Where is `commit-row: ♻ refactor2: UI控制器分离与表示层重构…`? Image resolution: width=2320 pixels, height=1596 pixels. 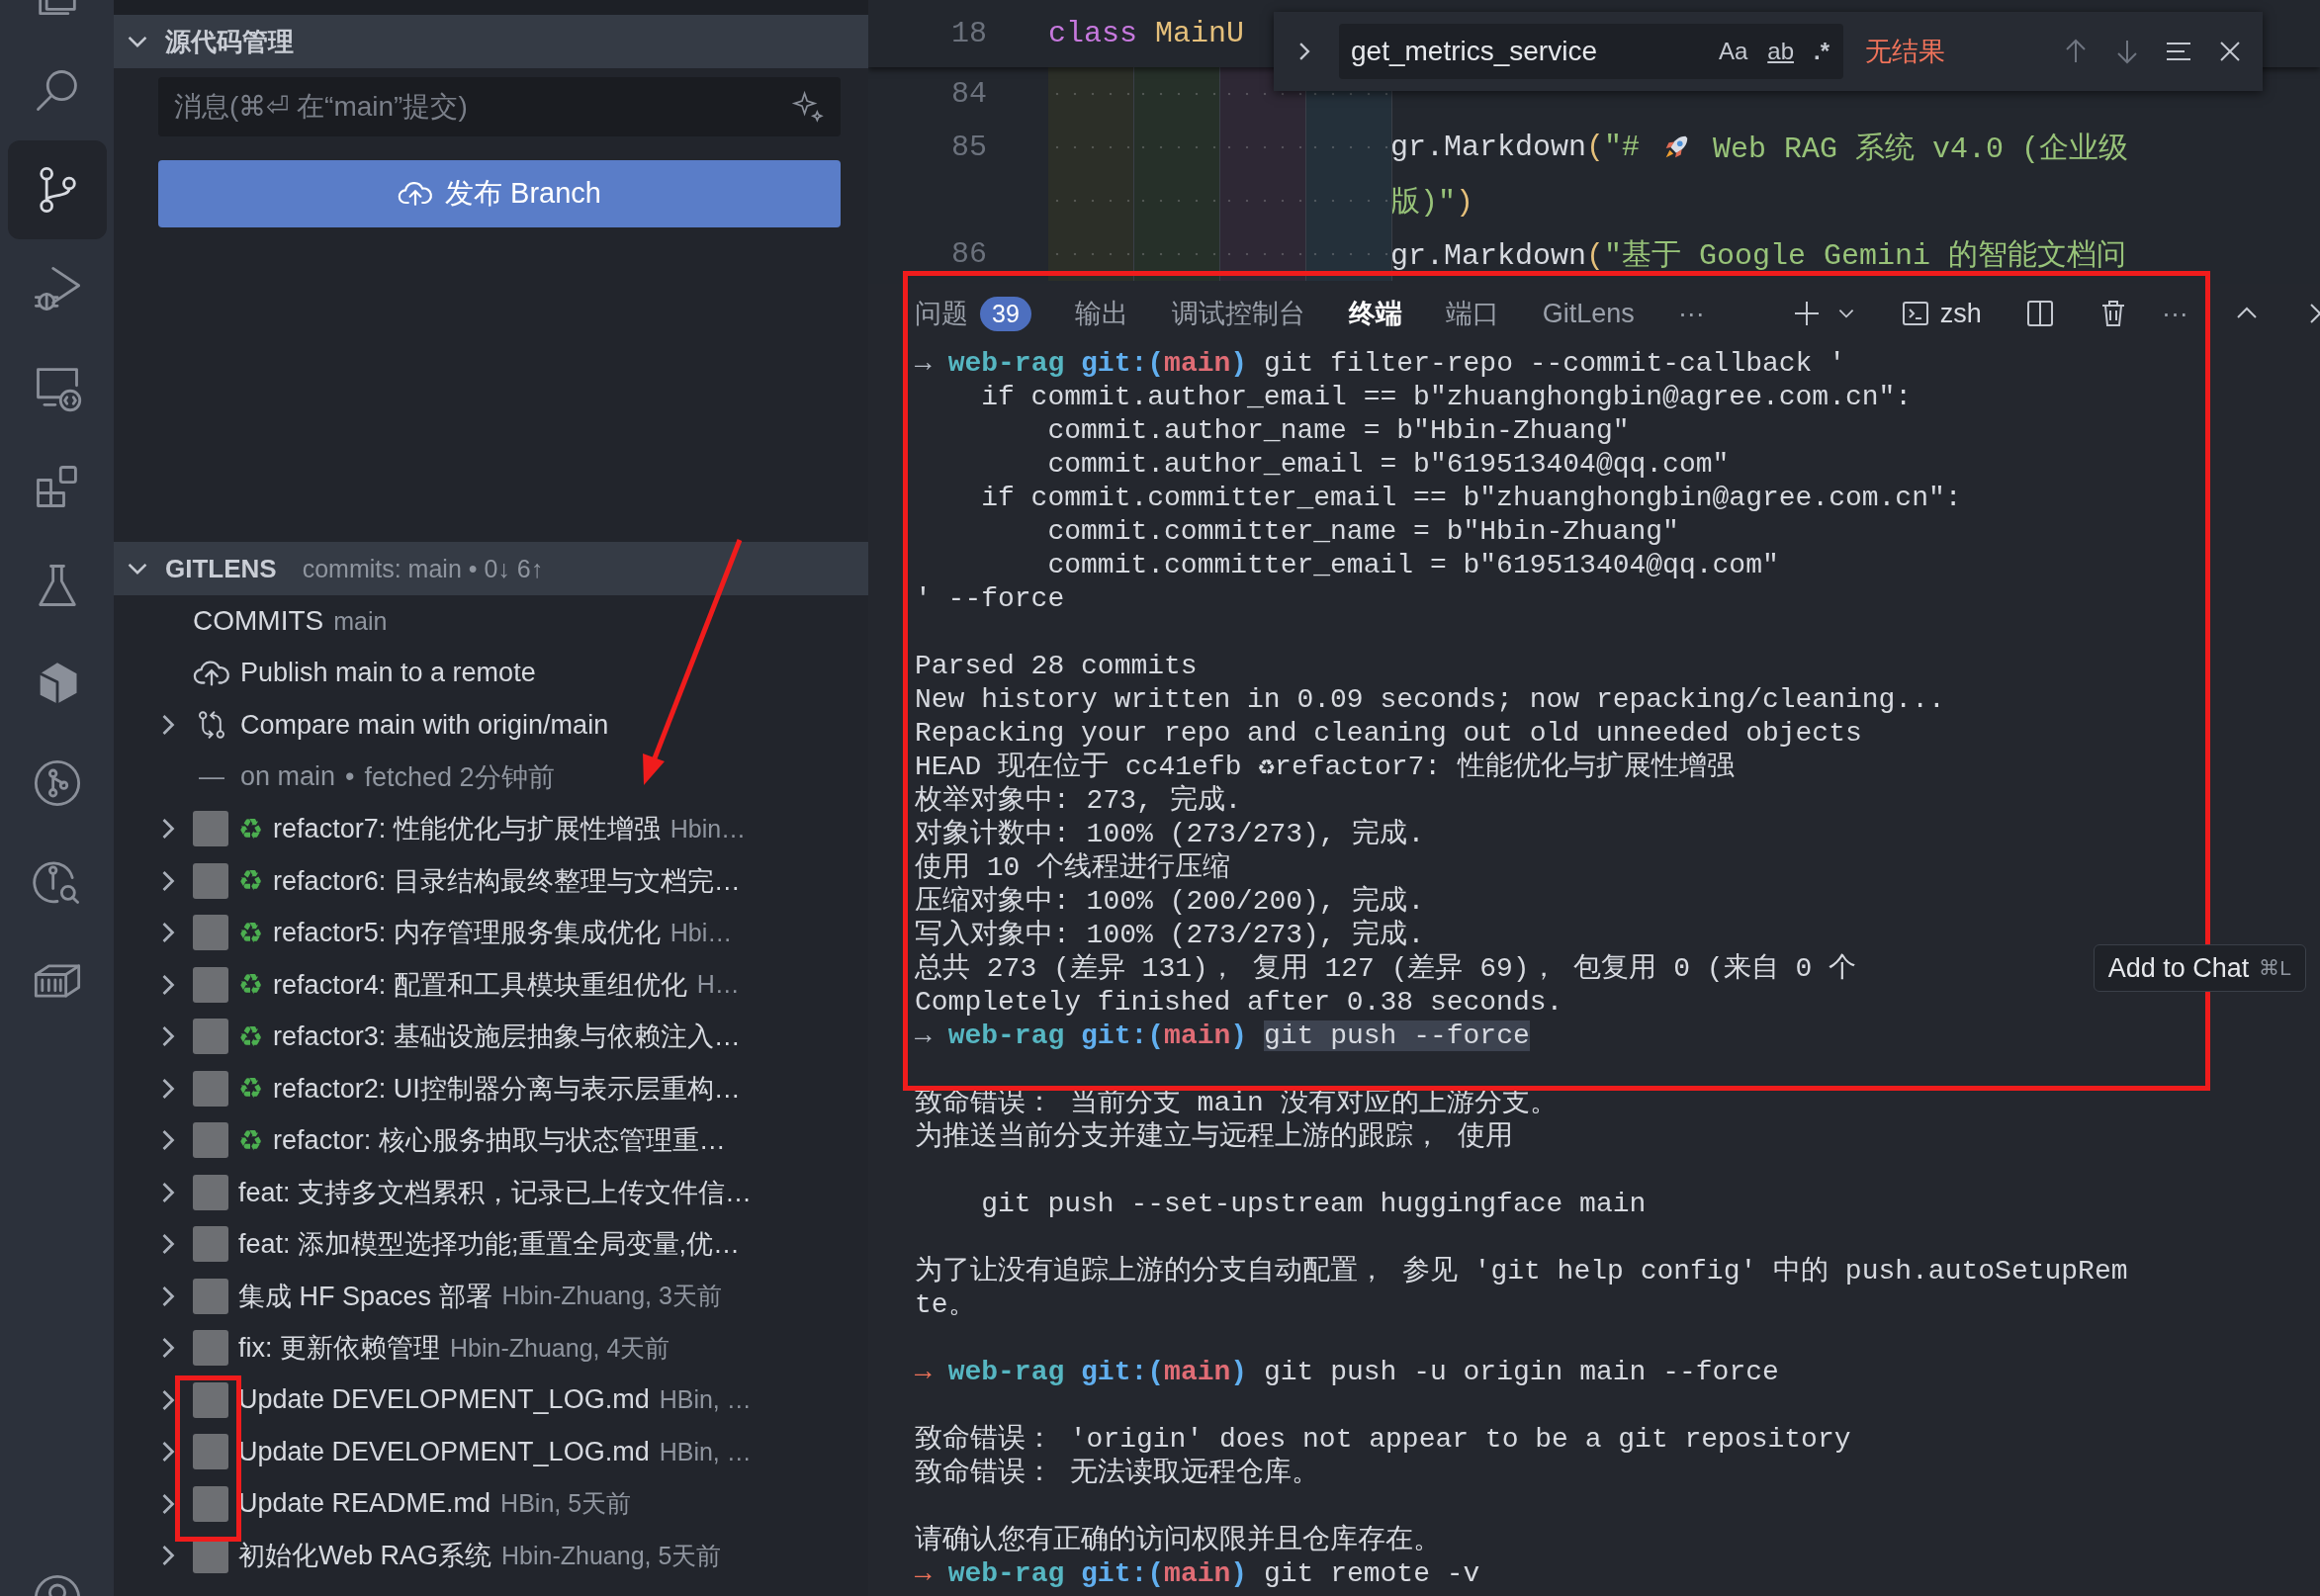
commit-row: ♻ refactor2: UI控制器分离与表示层重构… is located at coordinates (491, 1088).